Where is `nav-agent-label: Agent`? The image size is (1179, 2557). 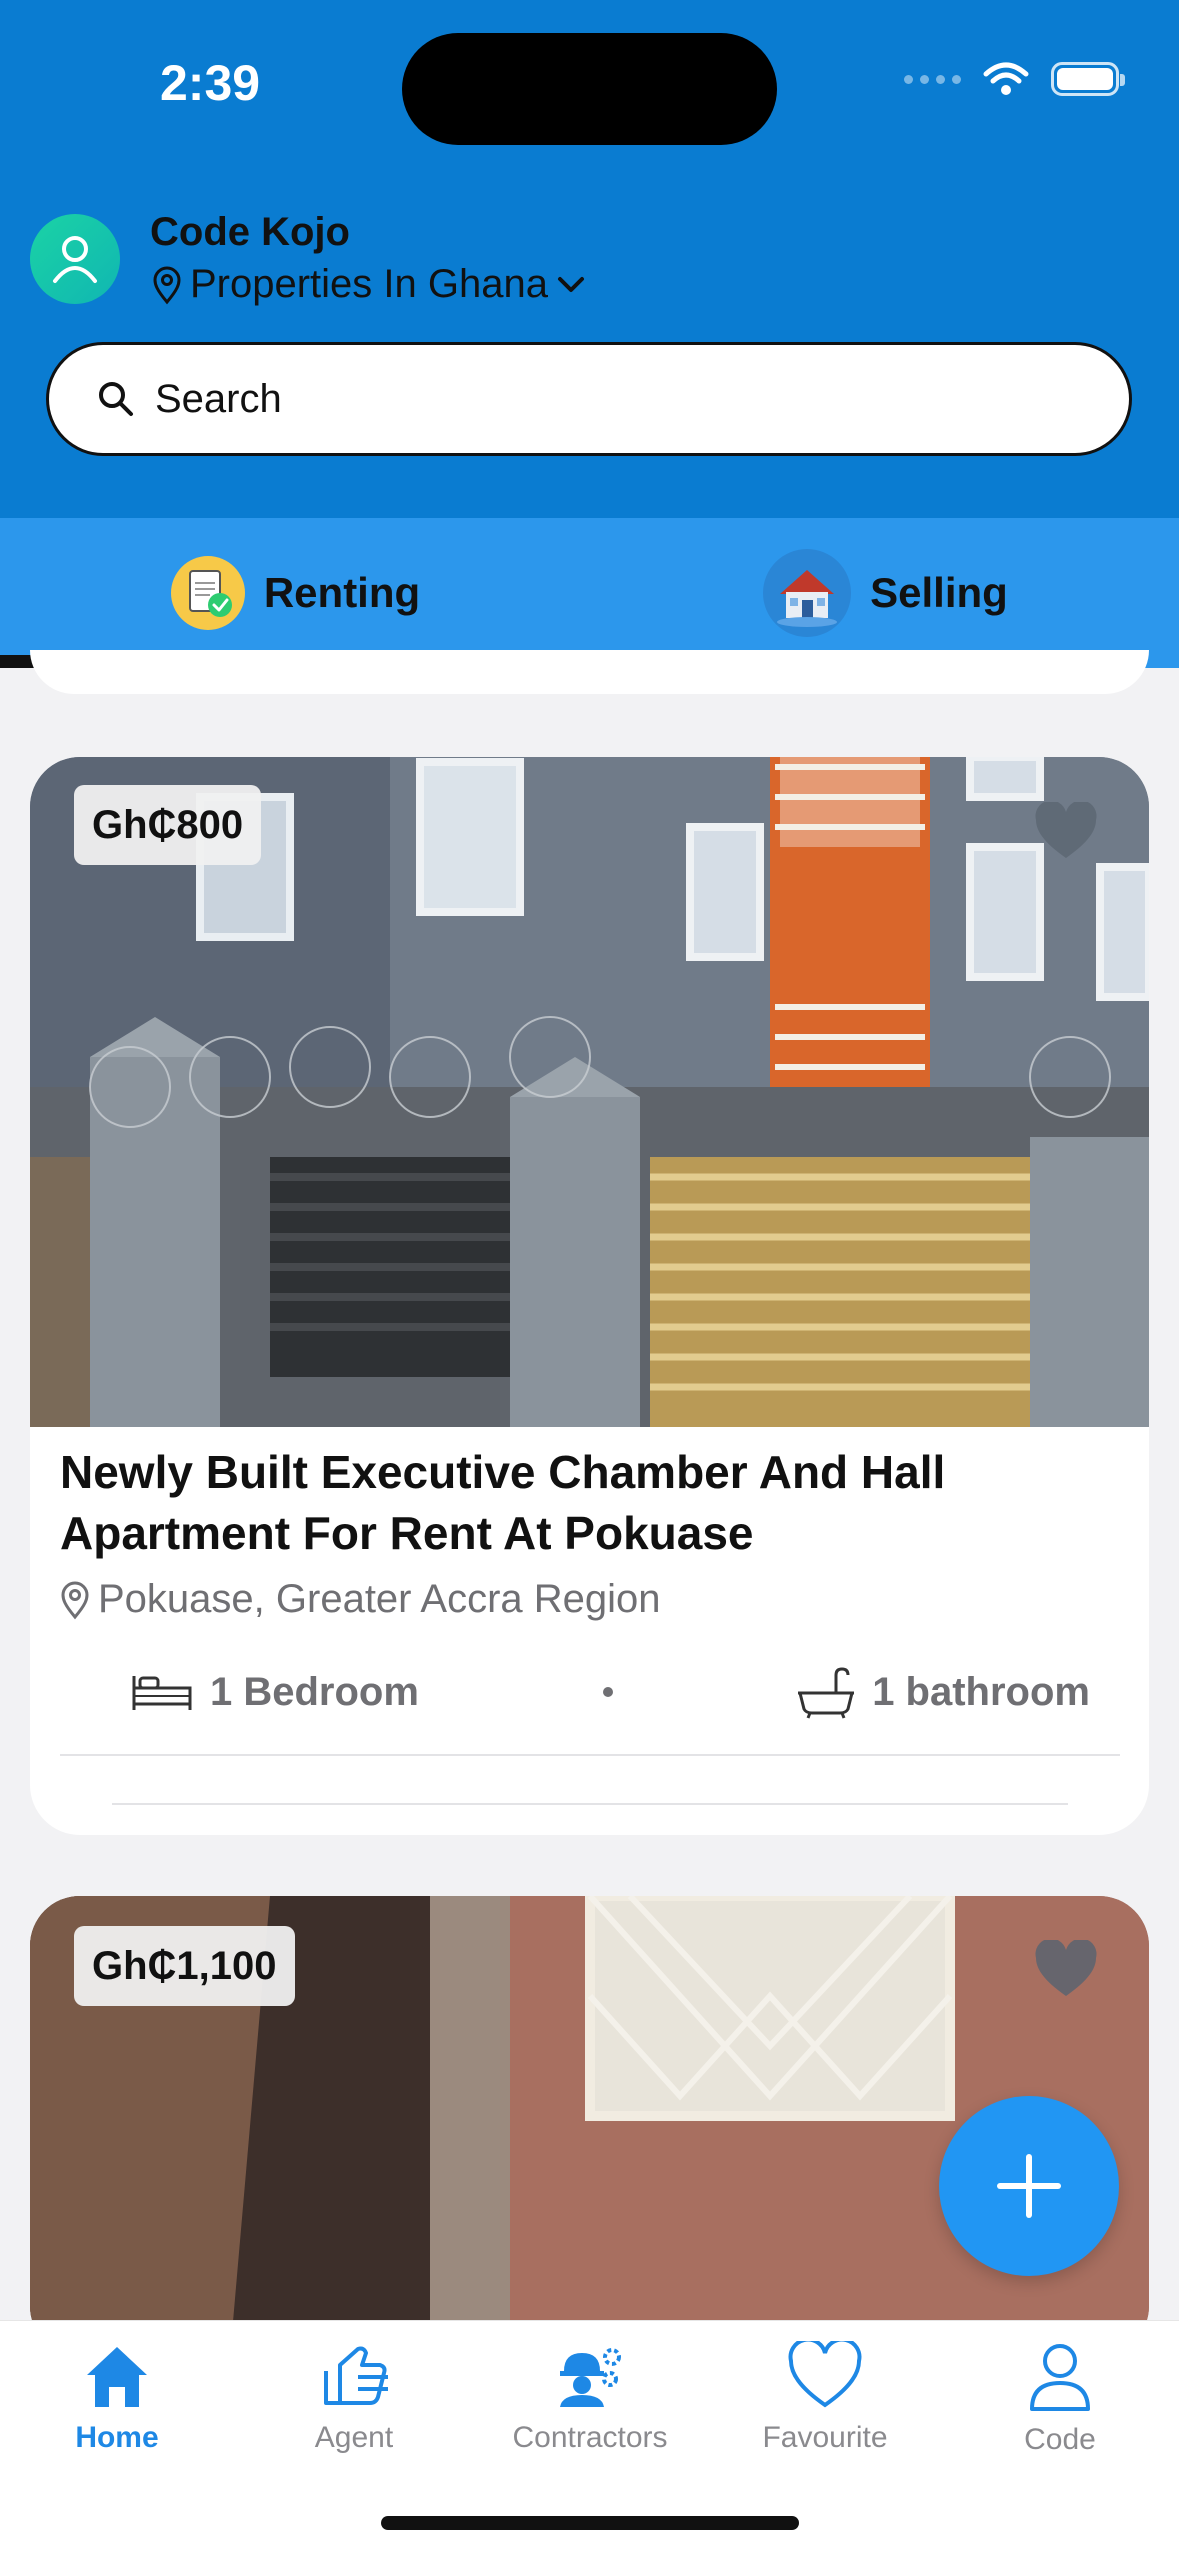
nav-agent-label: Agent is located at coordinates (354, 2437).